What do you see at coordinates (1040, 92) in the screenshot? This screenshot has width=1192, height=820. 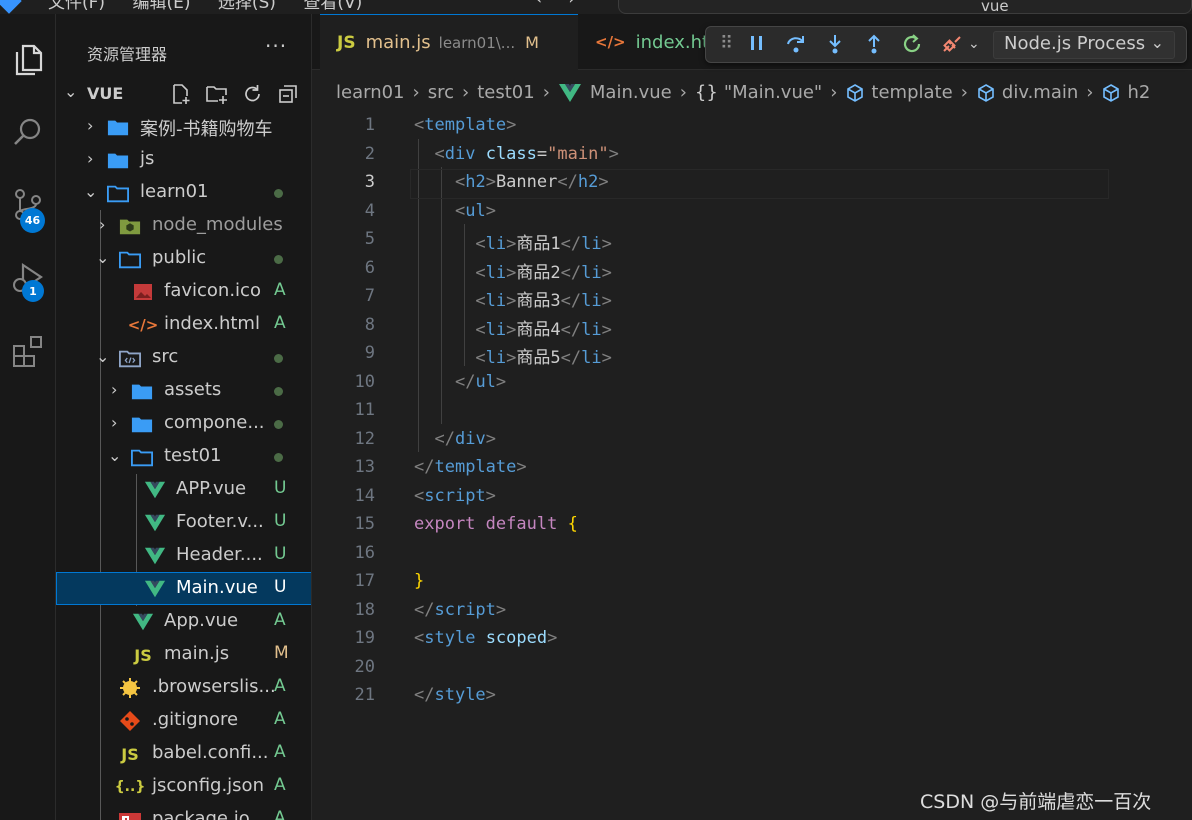 I see `breadcrumb-item: div.main` at bounding box center [1040, 92].